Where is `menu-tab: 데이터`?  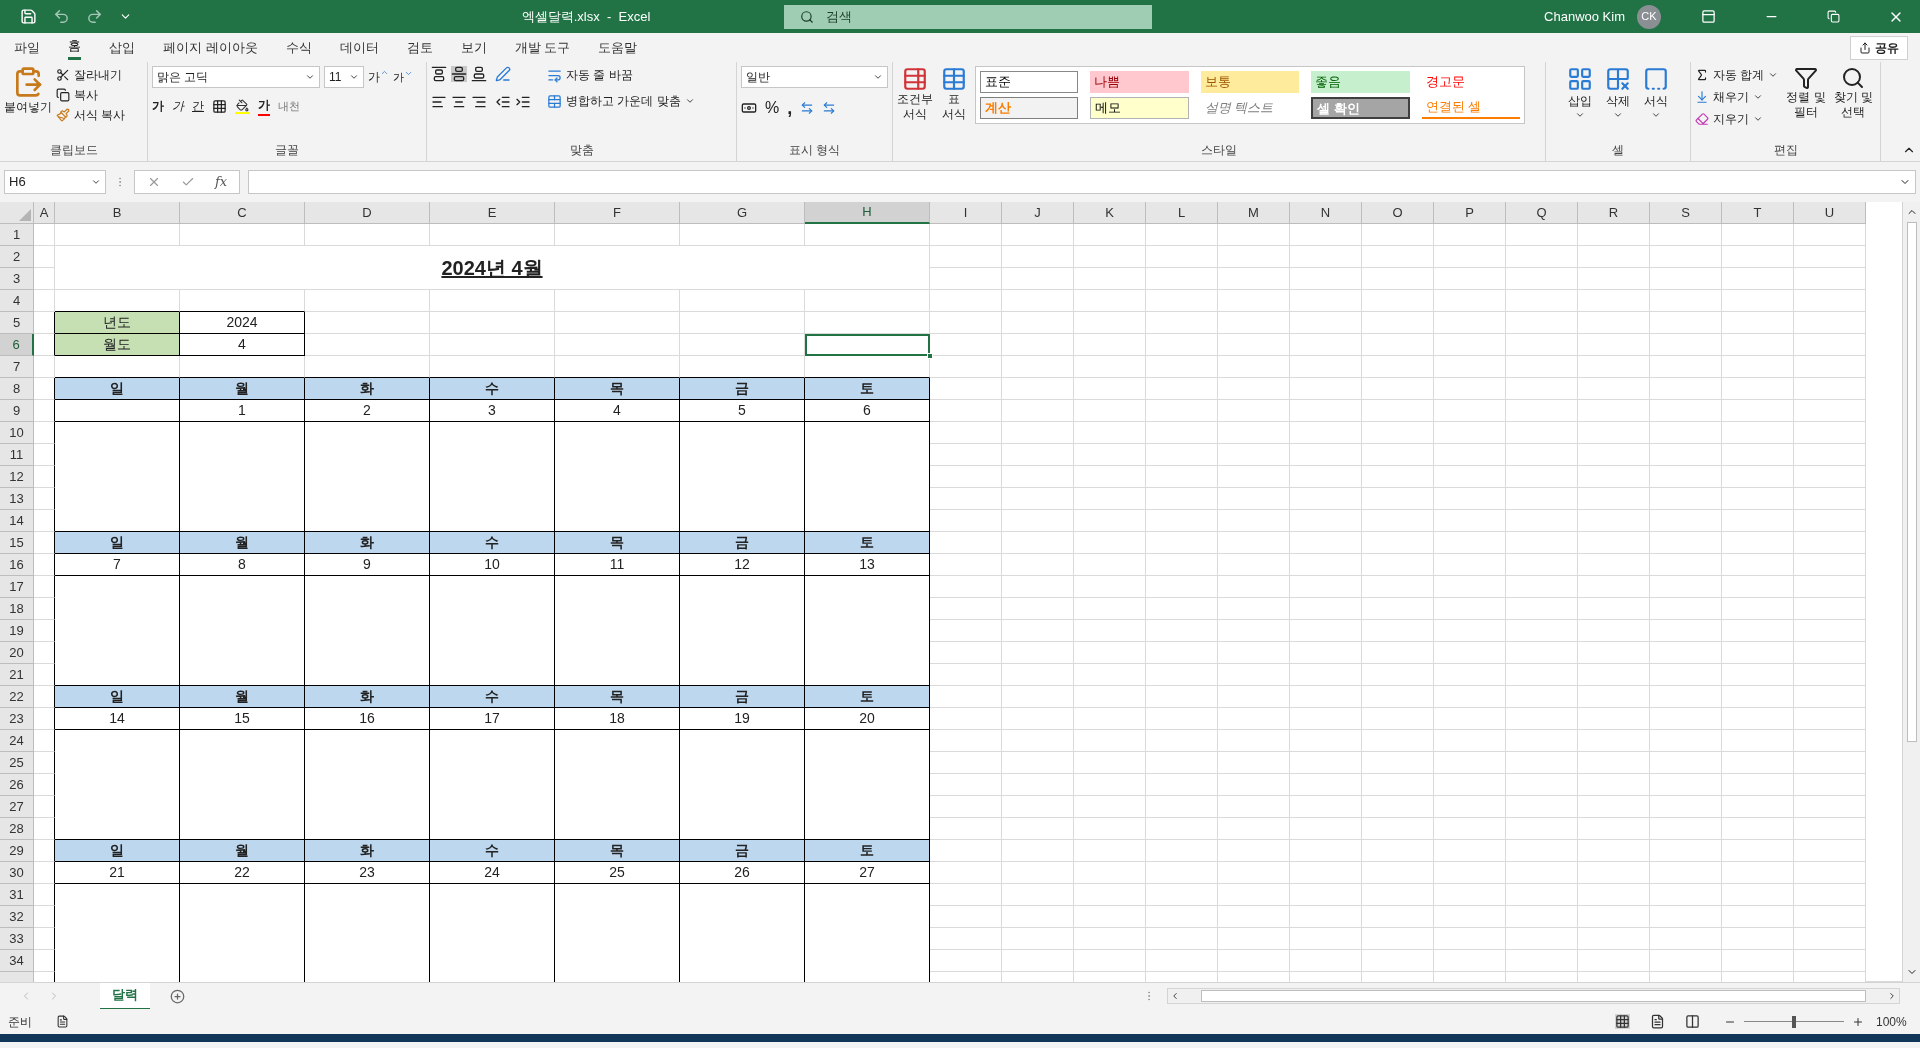 menu-tab: 데이터 is located at coordinates (359, 47).